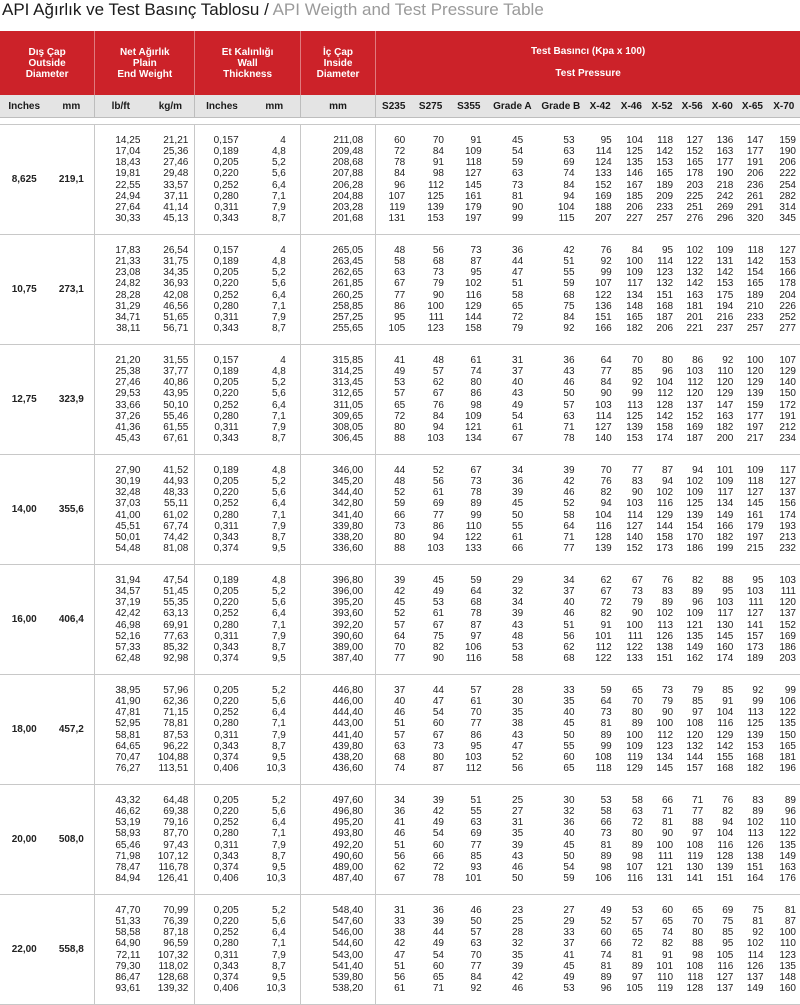 Image resolution: width=800 pixels, height=1005 pixels. I want to click on table-cell: 312,65, so click(348, 394).